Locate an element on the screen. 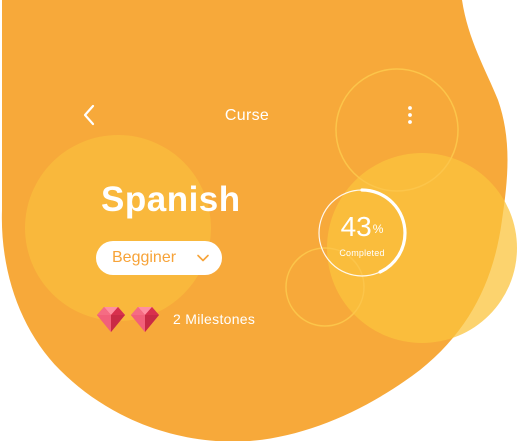  percent-sign: % is located at coordinates (378, 229).